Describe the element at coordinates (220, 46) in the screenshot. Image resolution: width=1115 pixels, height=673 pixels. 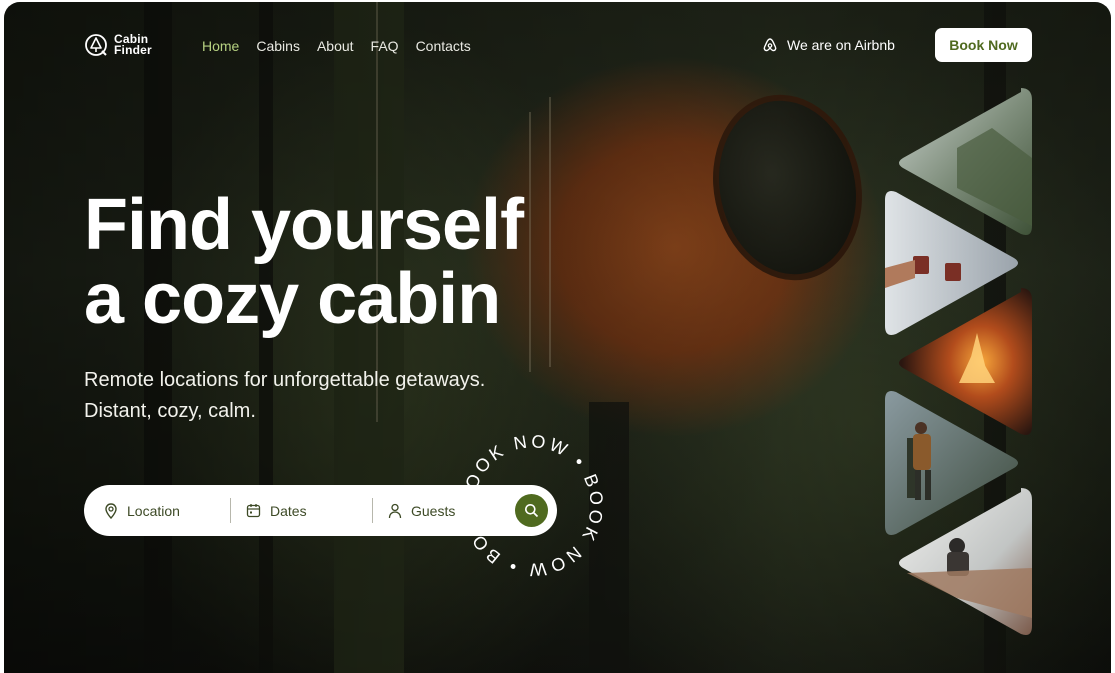
I see `nav-home: Home` at that location.